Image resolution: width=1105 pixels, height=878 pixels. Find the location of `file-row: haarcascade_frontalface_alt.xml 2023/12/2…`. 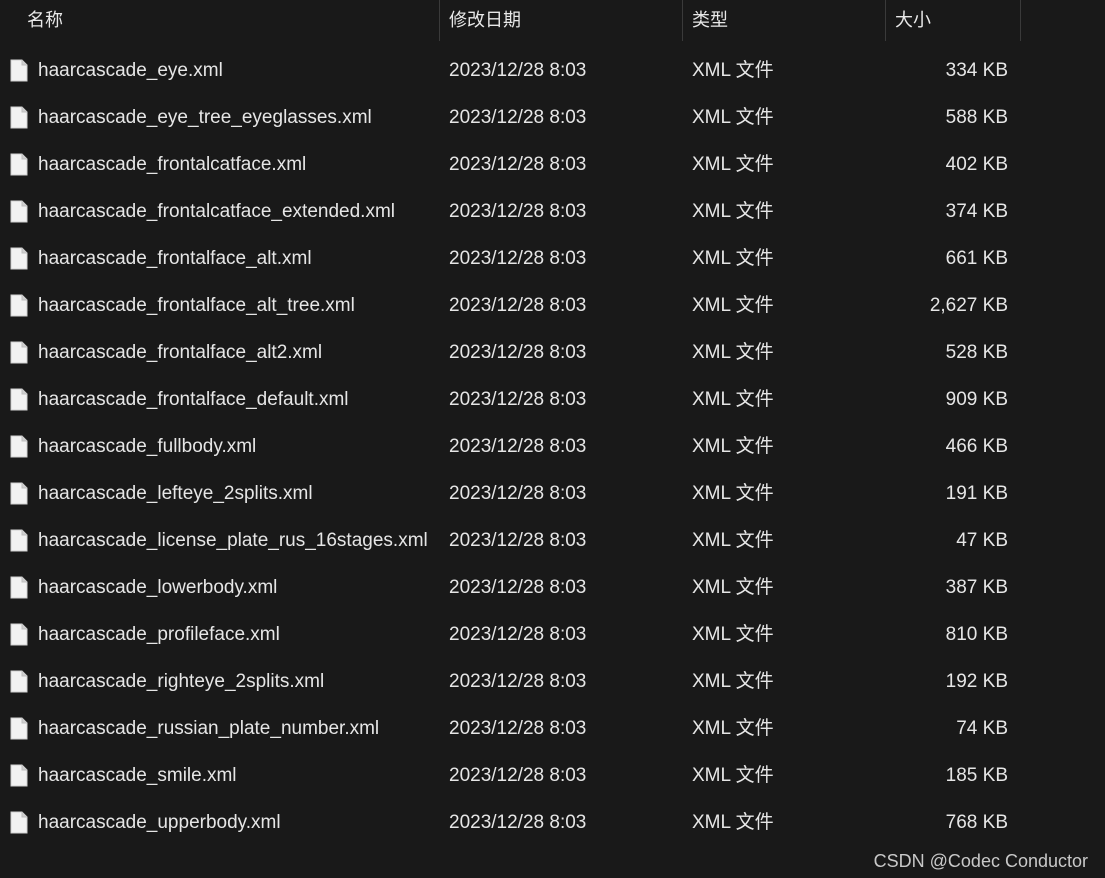

file-row: haarcascade_frontalface_alt.xml 2023/12/2… is located at coordinates (510, 258).